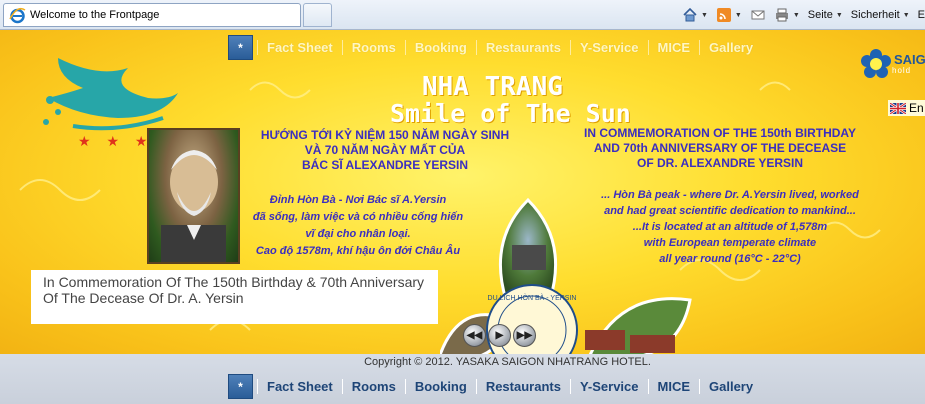 The image size is (925, 404). Describe the element at coordinates (730, 47) in the screenshot. I see `nav-item-gallery: Gallery` at that location.